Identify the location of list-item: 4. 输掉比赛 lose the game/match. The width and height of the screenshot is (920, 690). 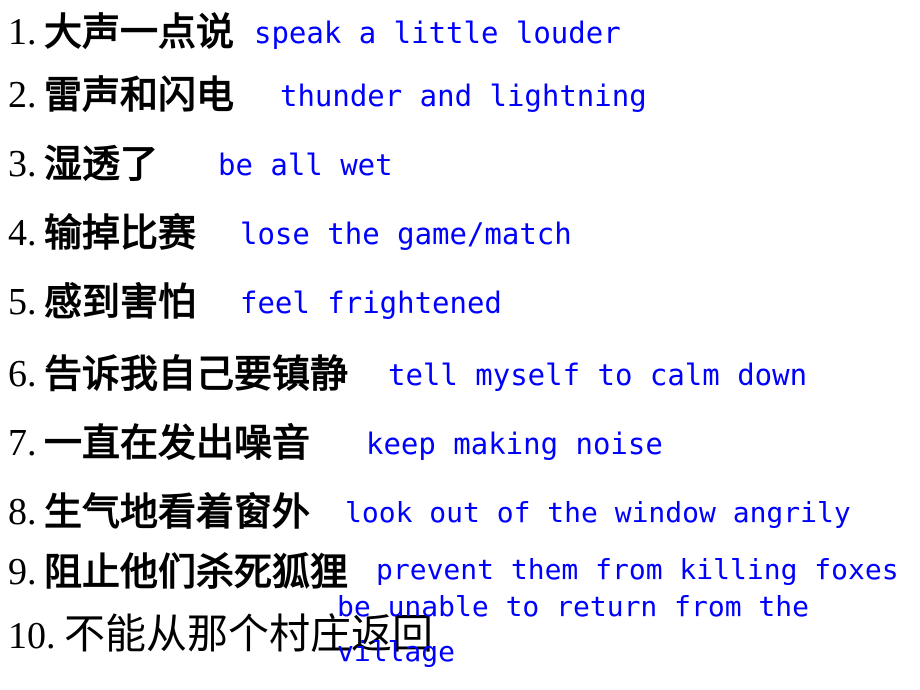
(460, 241).